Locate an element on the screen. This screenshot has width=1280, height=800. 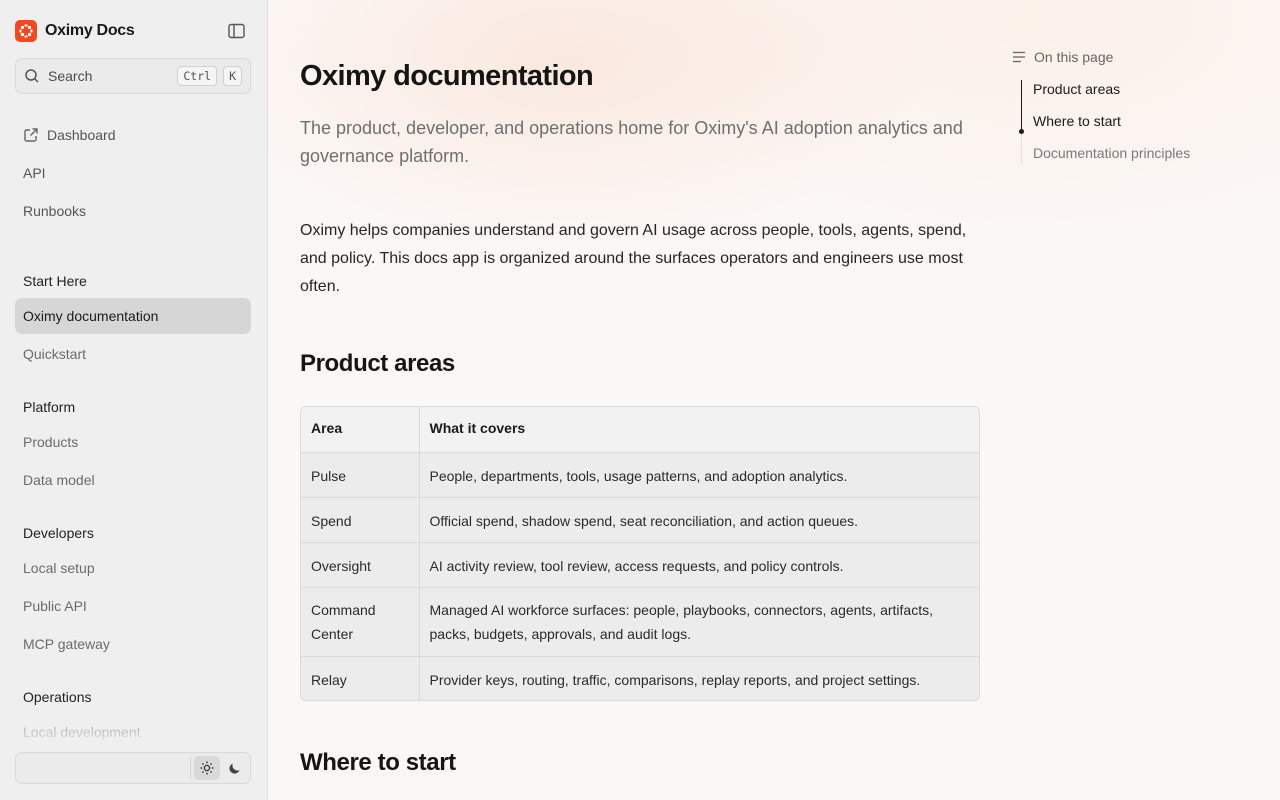
nav-link-dashboard: Dashboard is located at coordinates (69, 135).